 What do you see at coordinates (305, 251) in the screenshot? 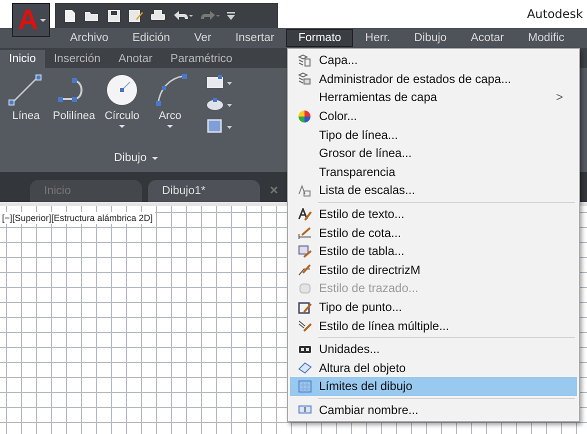
I see `table-style-icon` at bounding box center [305, 251].